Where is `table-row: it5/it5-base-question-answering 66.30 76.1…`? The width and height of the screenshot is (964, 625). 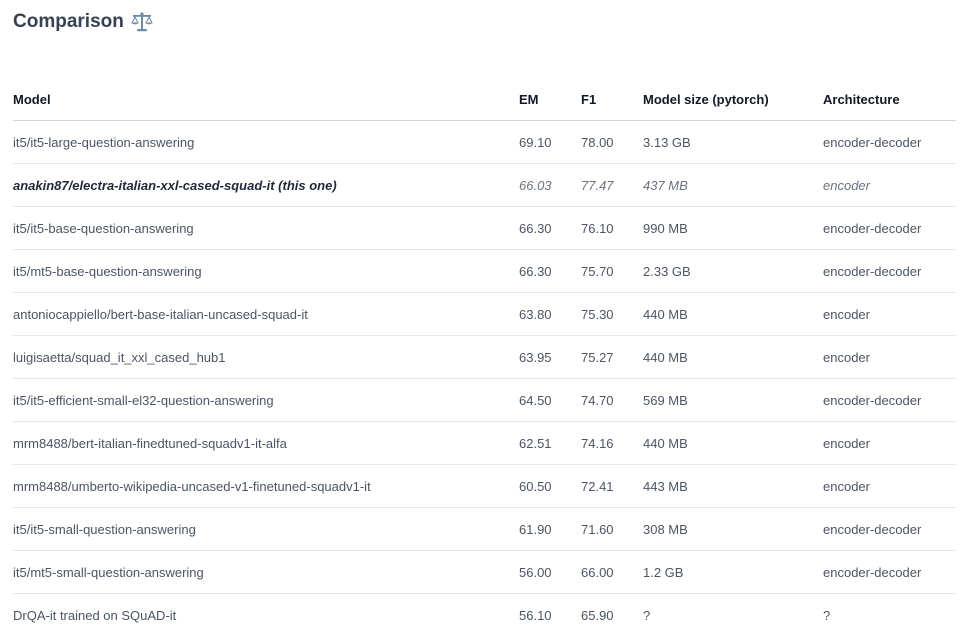 table-row: it5/it5-base-question-answering 66.30 76.1… is located at coordinates (484, 228).